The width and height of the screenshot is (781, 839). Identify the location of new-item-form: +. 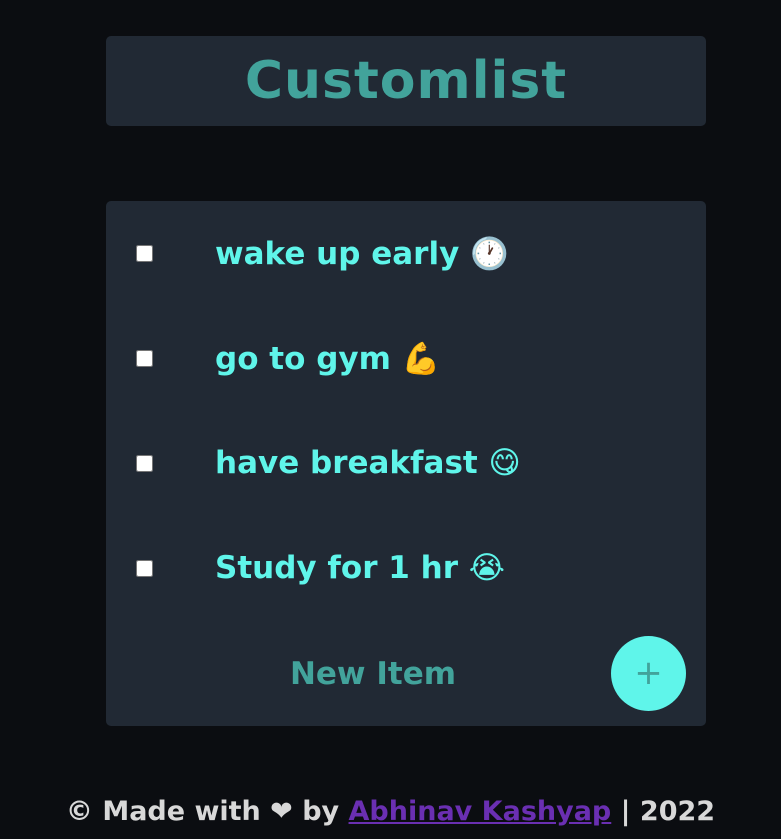
(406, 673).